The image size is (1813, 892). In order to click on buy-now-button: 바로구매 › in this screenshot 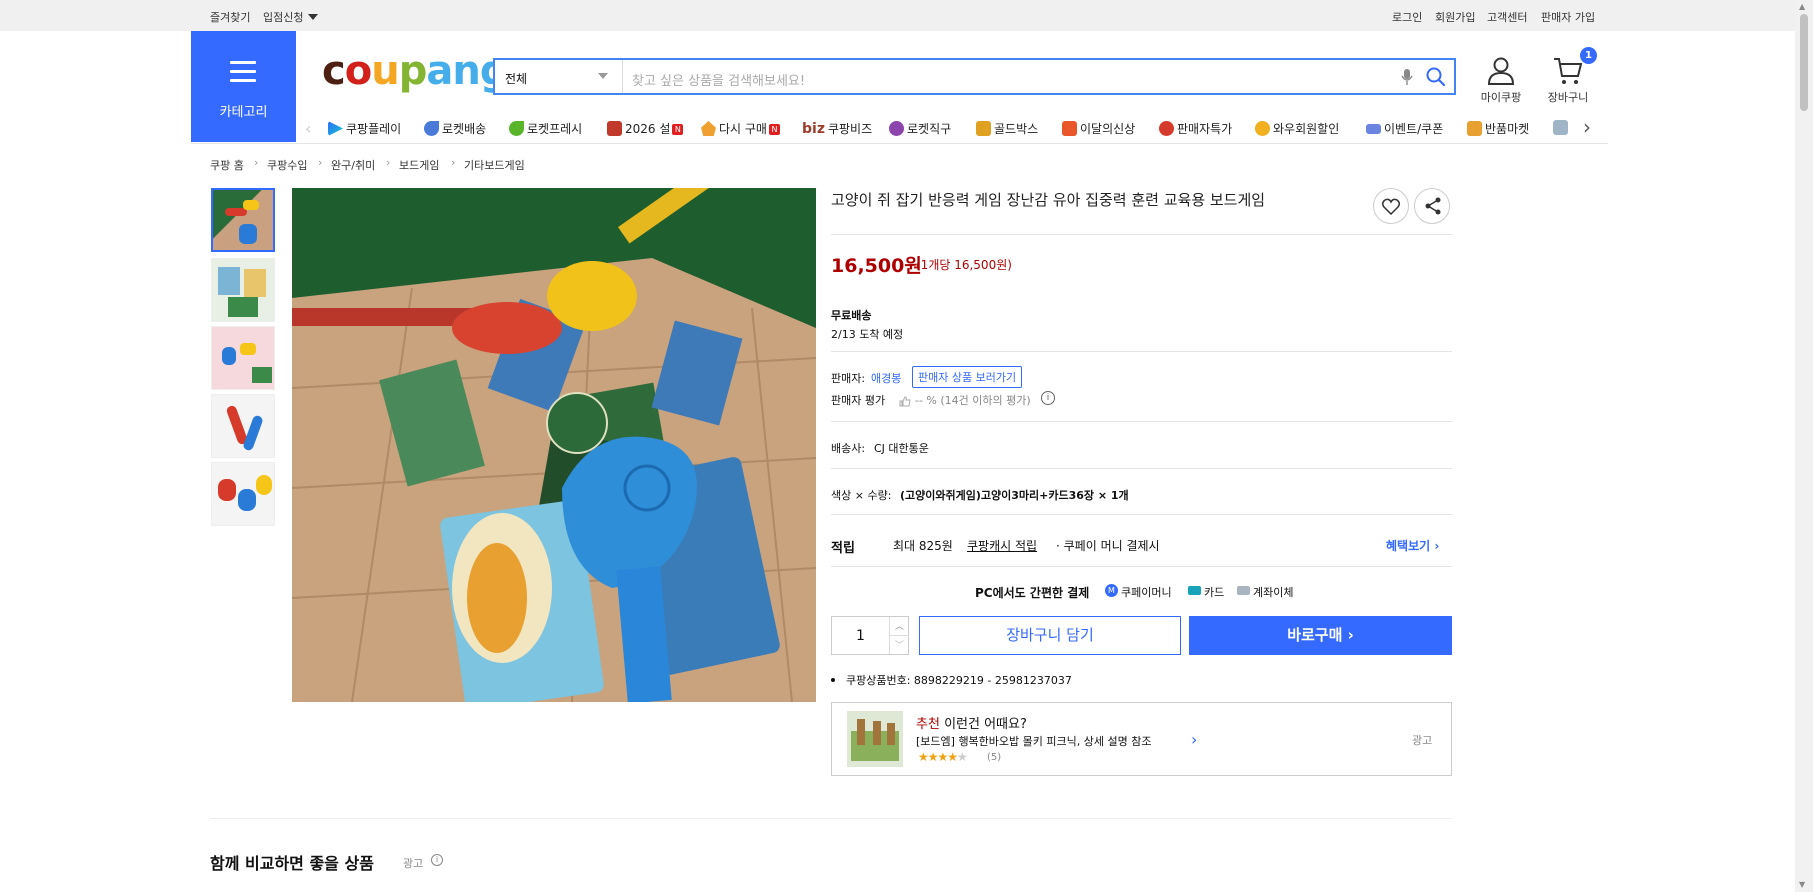, I will do `click(1320, 635)`.